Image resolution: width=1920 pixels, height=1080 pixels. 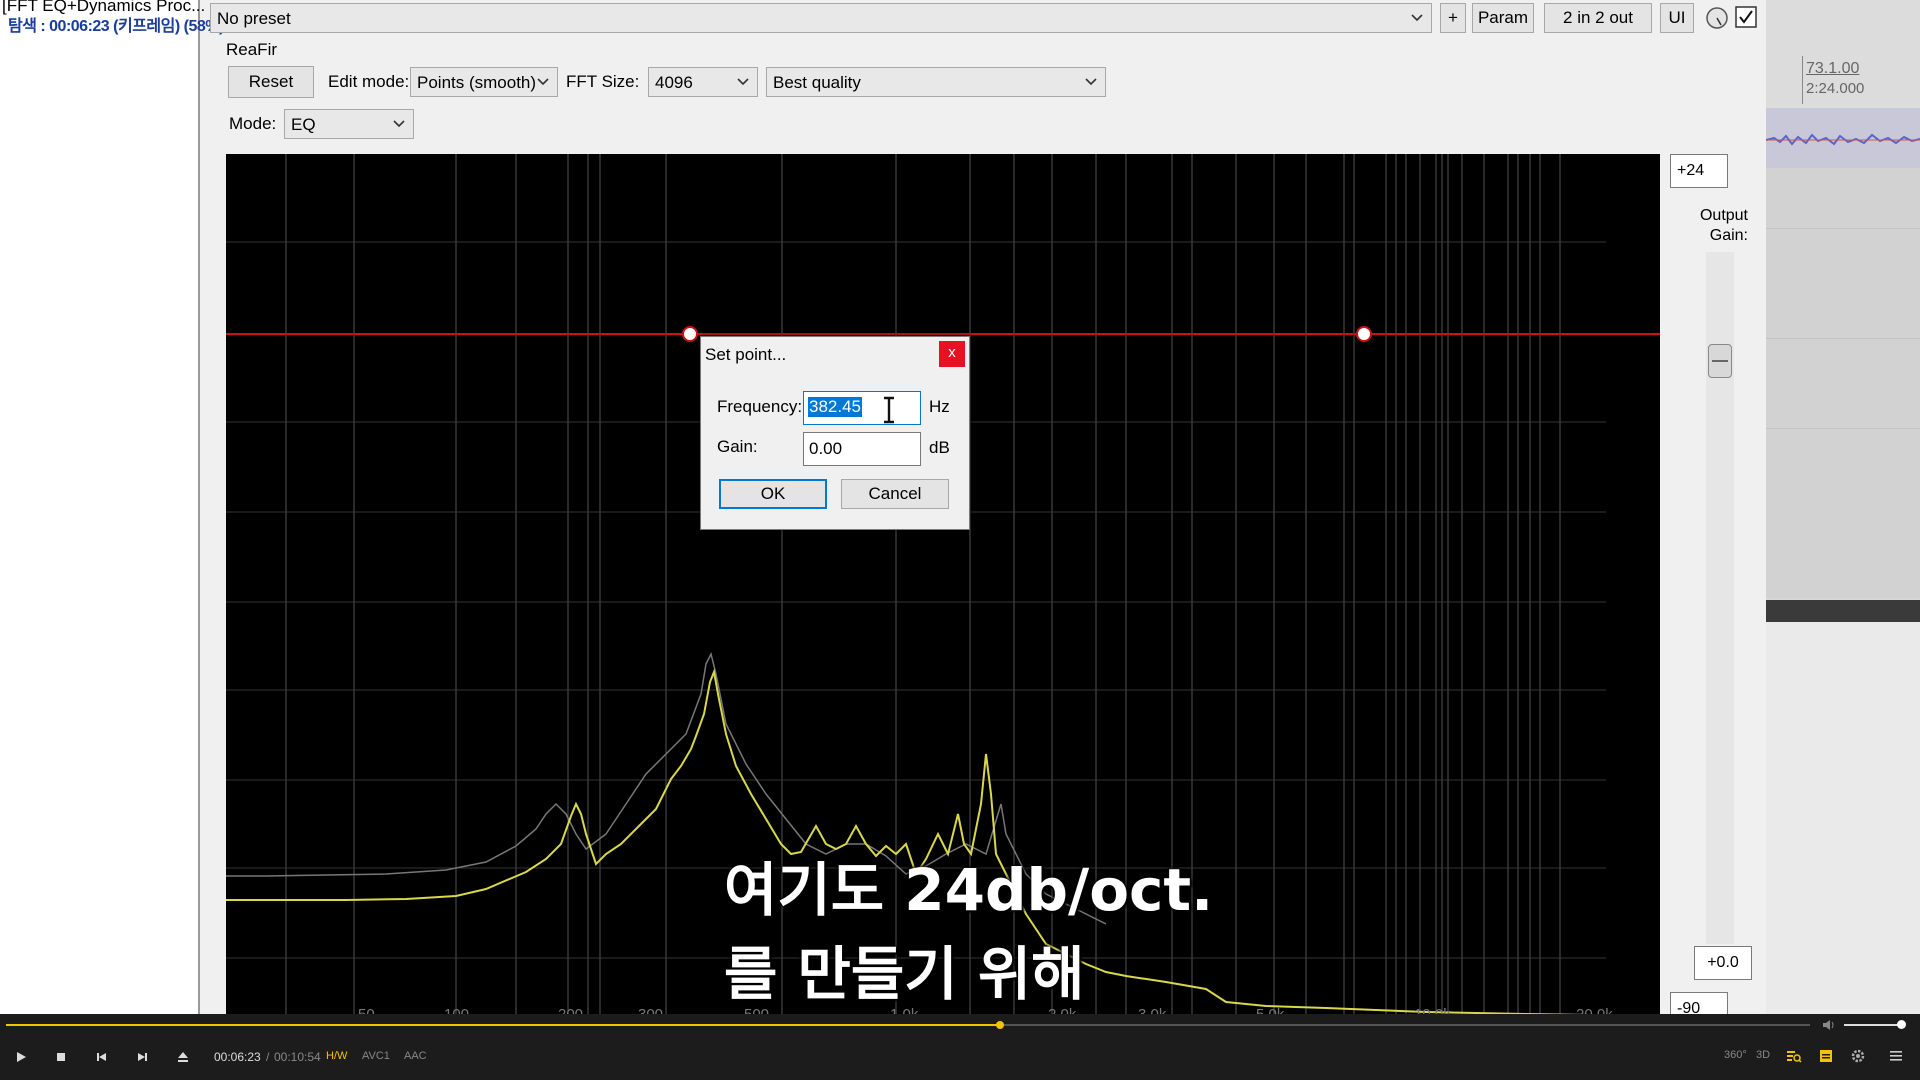 What do you see at coordinates (889, 410) in the screenshot?
I see `text-cursor-icon` at bounding box center [889, 410].